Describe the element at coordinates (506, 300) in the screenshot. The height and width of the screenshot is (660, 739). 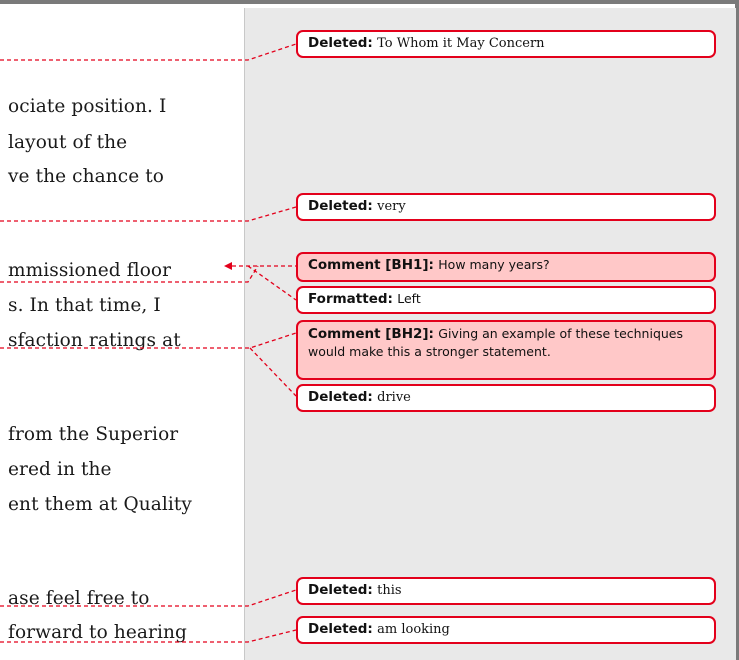
I see `formatted-balloon: Formatted: Left` at that location.